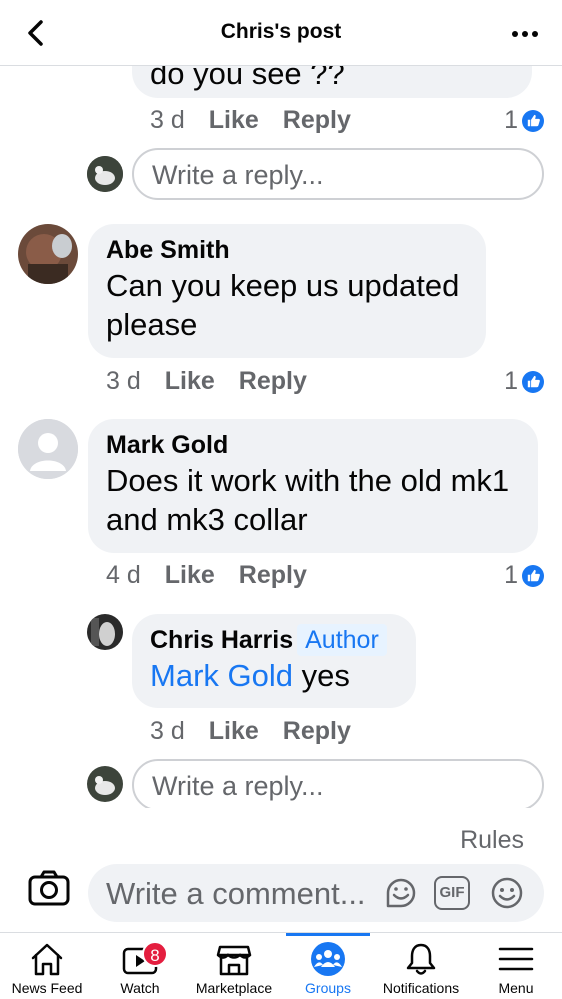 The width and height of the screenshot is (562, 999). I want to click on tab-groups: Groups, so click(328, 966).